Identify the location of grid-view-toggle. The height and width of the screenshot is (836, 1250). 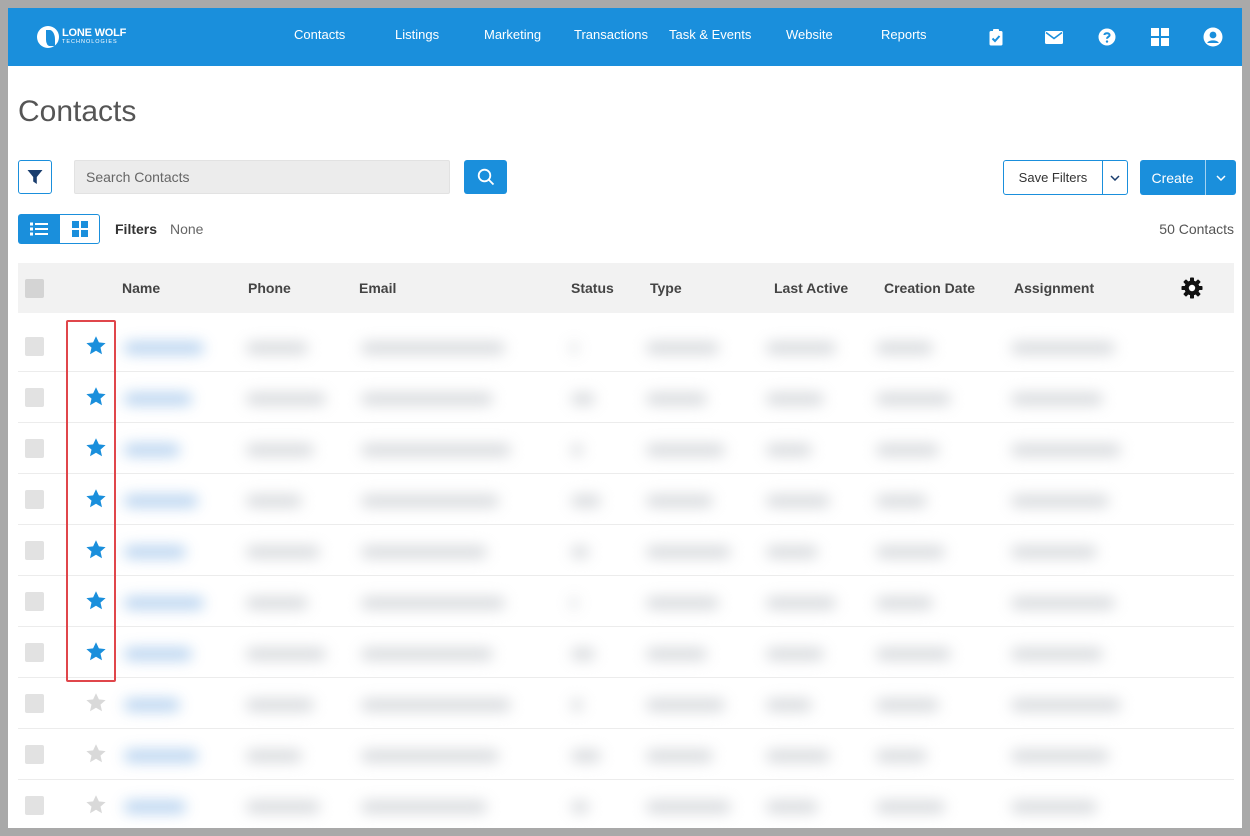
(79, 229).